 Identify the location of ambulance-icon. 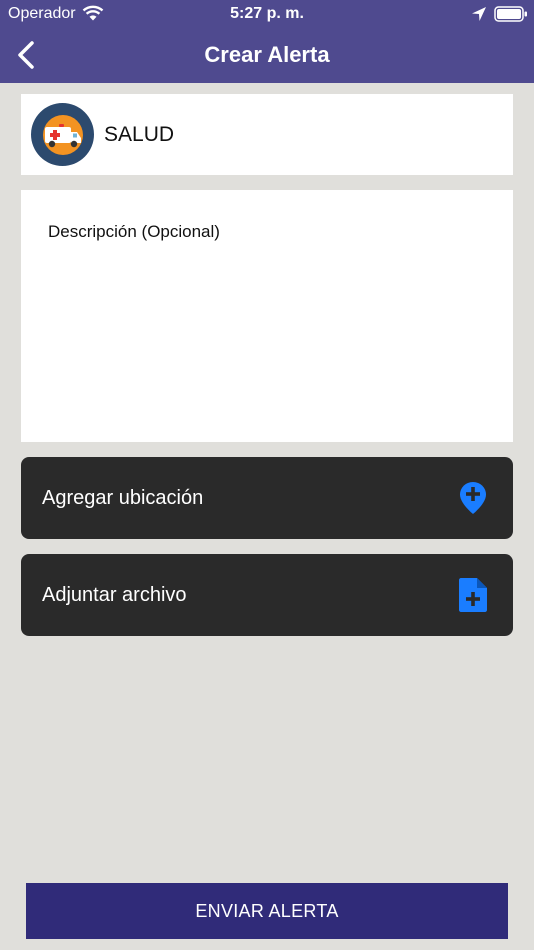
(62, 134).